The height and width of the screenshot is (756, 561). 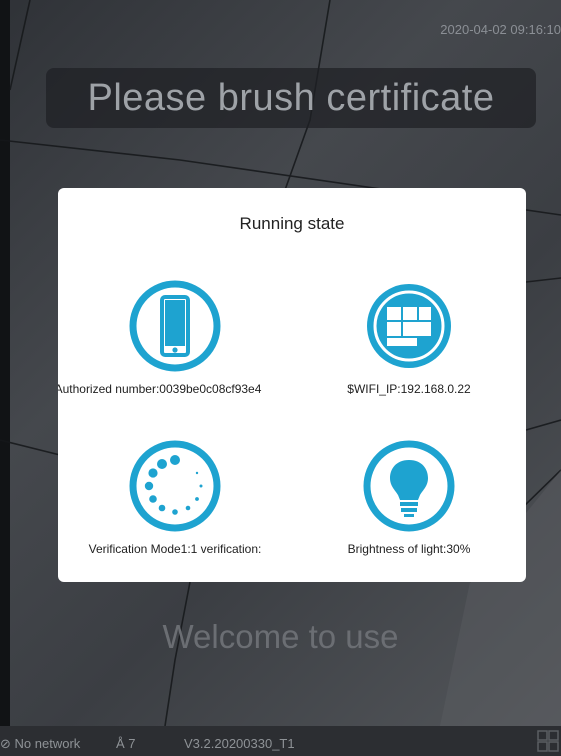 I want to click on status-banner: Please brush certificate, so click(x=291, y=98).